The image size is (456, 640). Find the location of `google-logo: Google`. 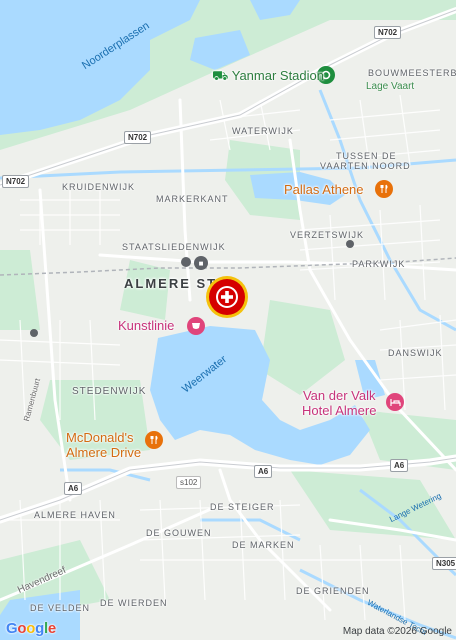

google-logo: Google is located at coordinates (31, 628).